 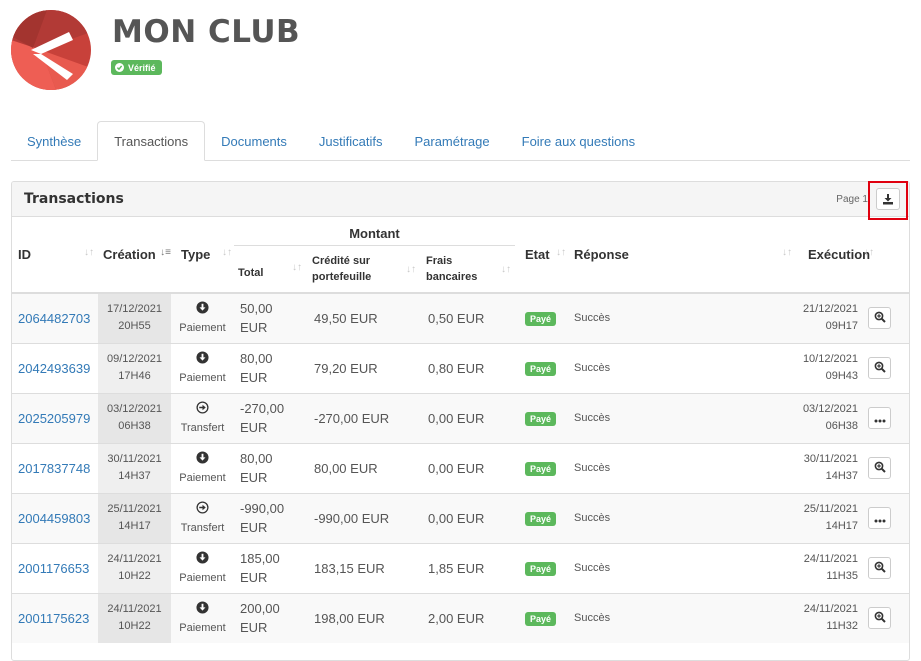 I want to click on page-indicator: Page 1, so click(x=852, y=199).